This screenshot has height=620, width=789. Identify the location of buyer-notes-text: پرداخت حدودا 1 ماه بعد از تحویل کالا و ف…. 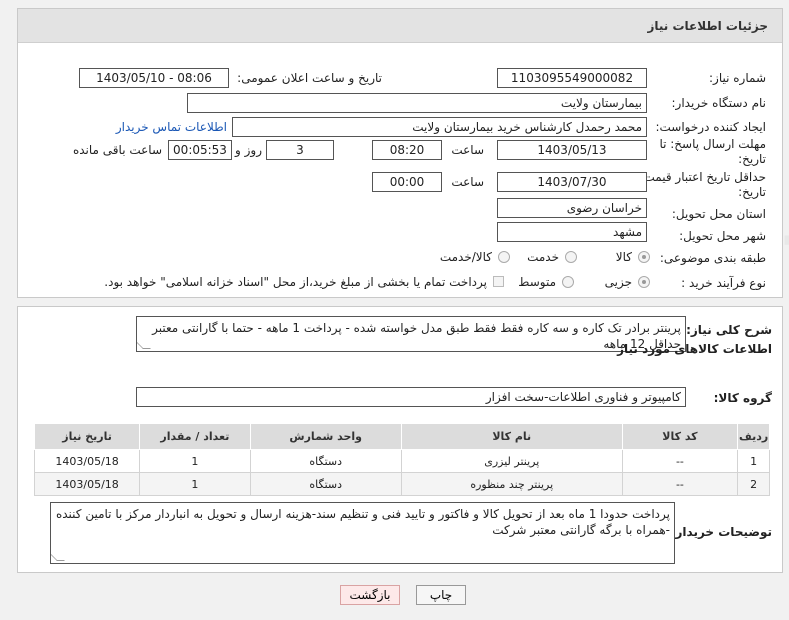
(362, 522).